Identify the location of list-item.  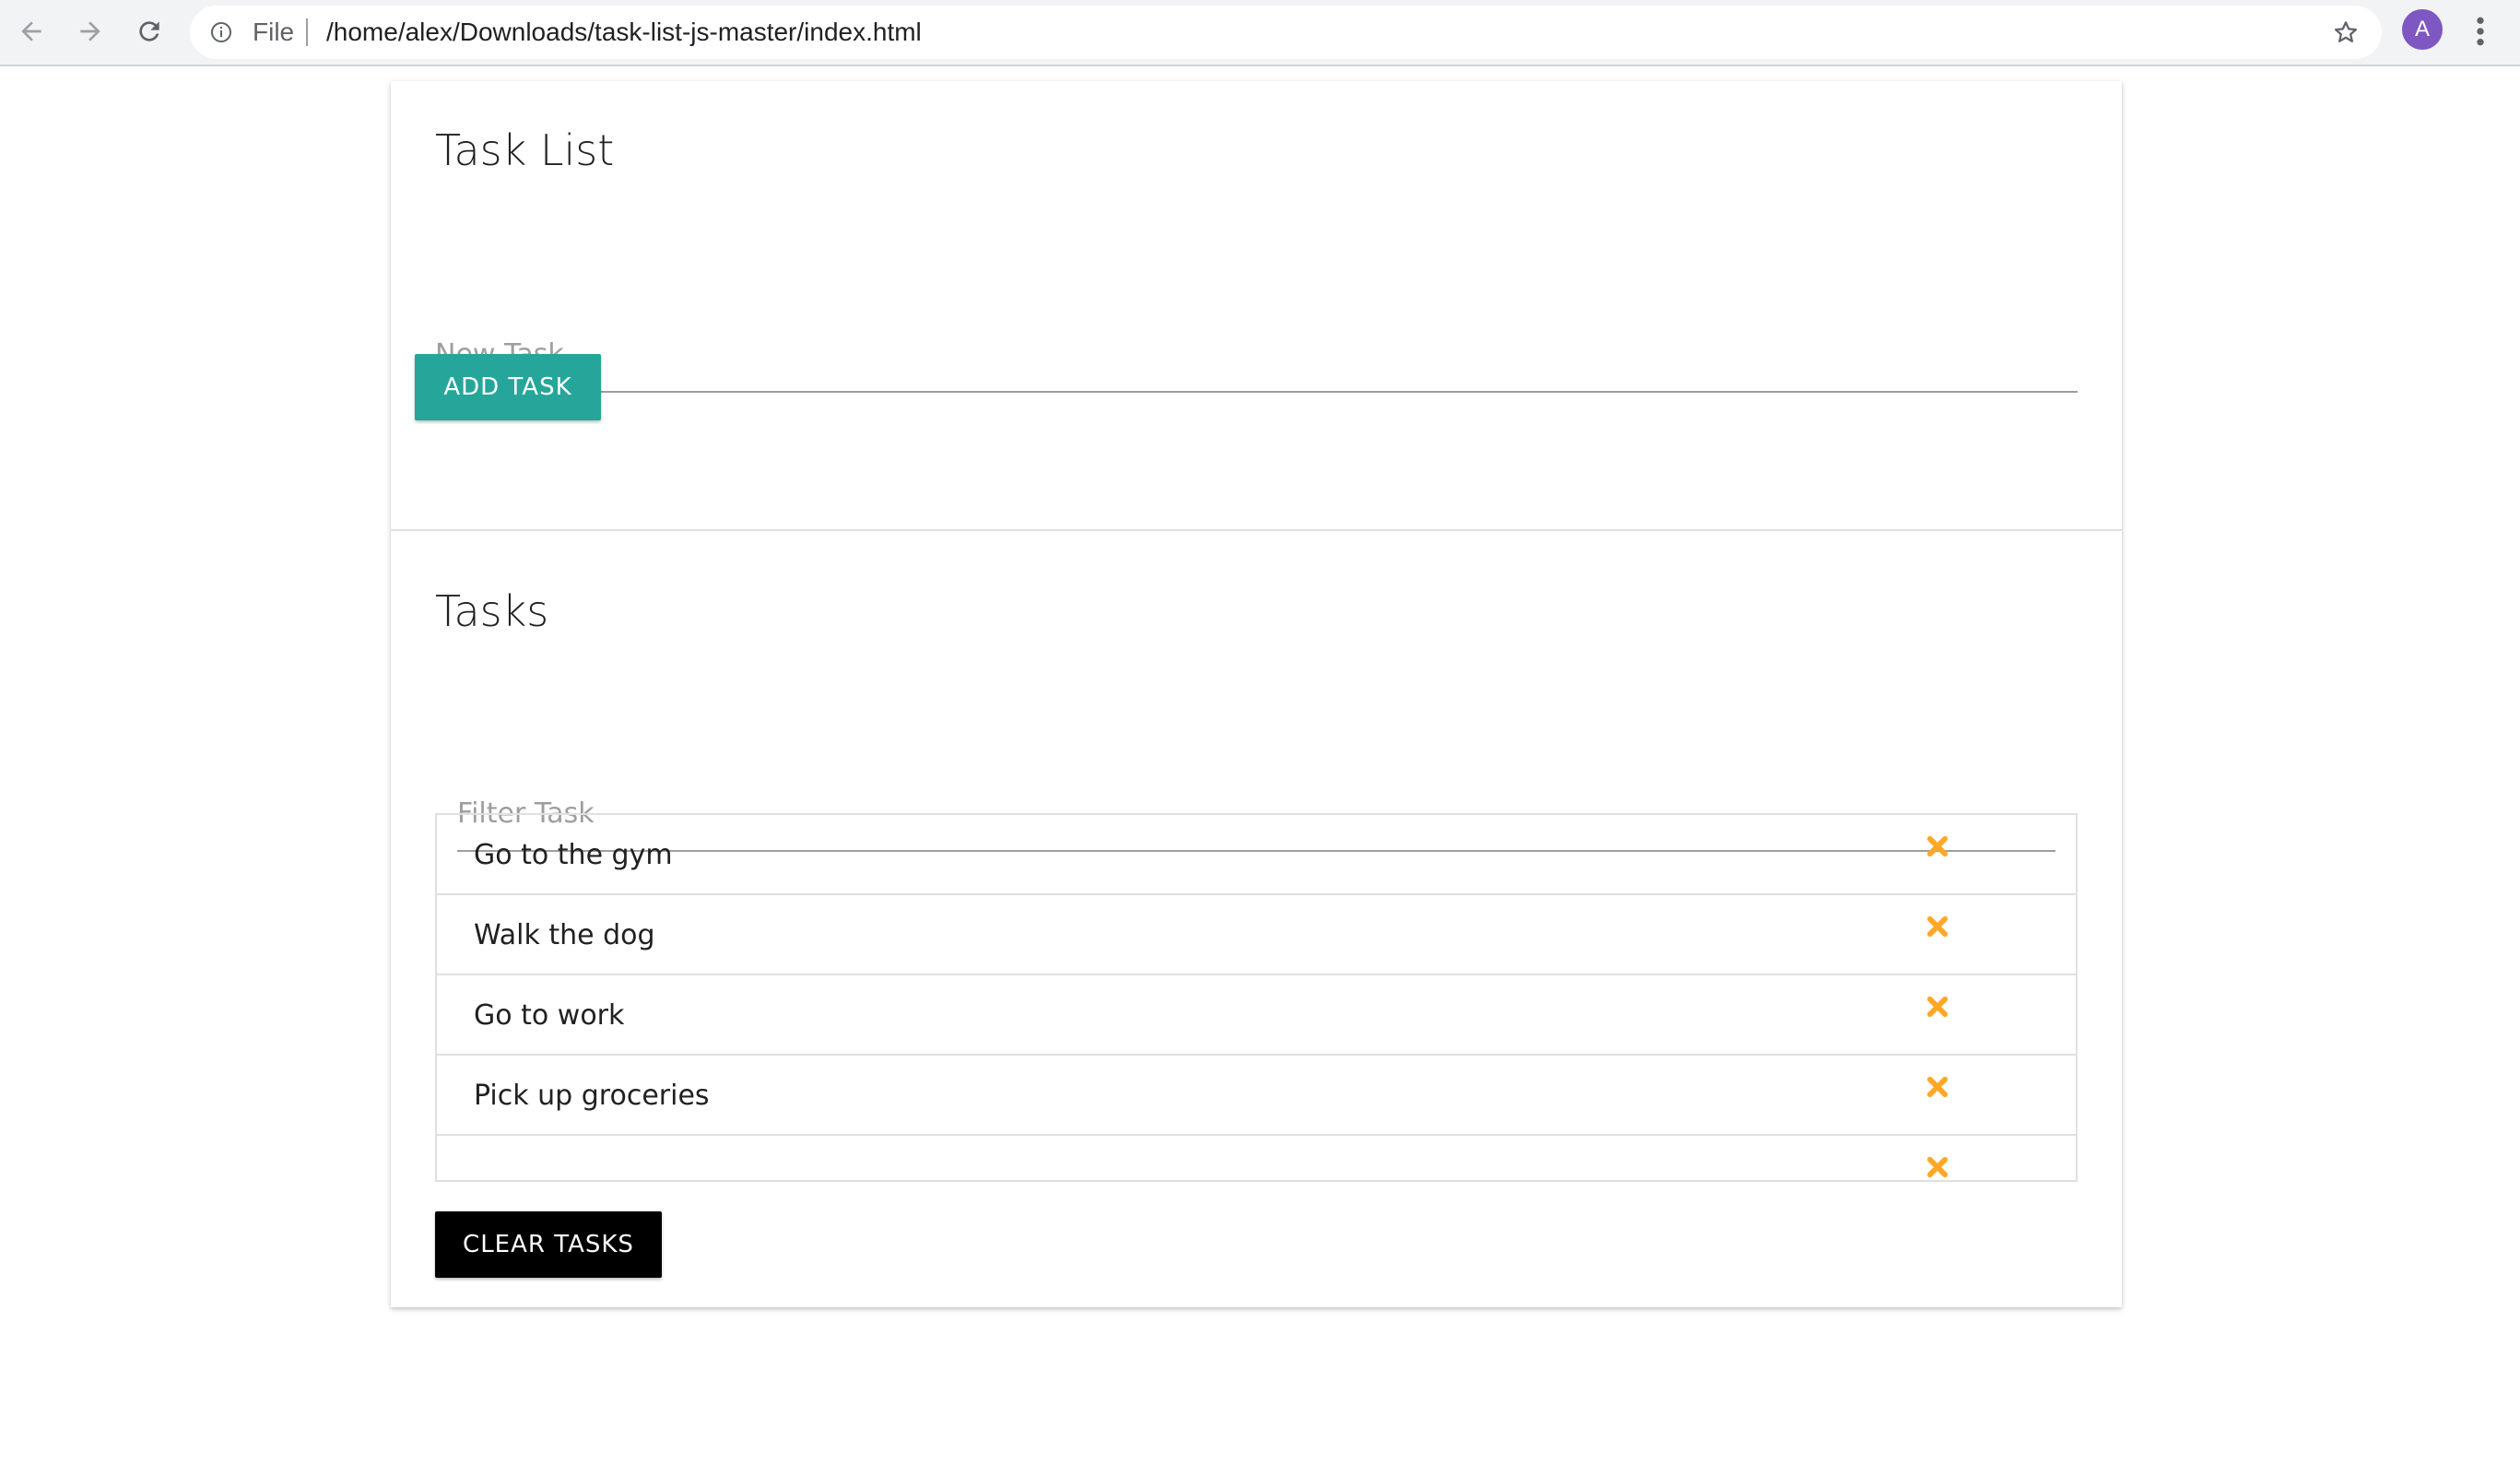
(1256, 1158).